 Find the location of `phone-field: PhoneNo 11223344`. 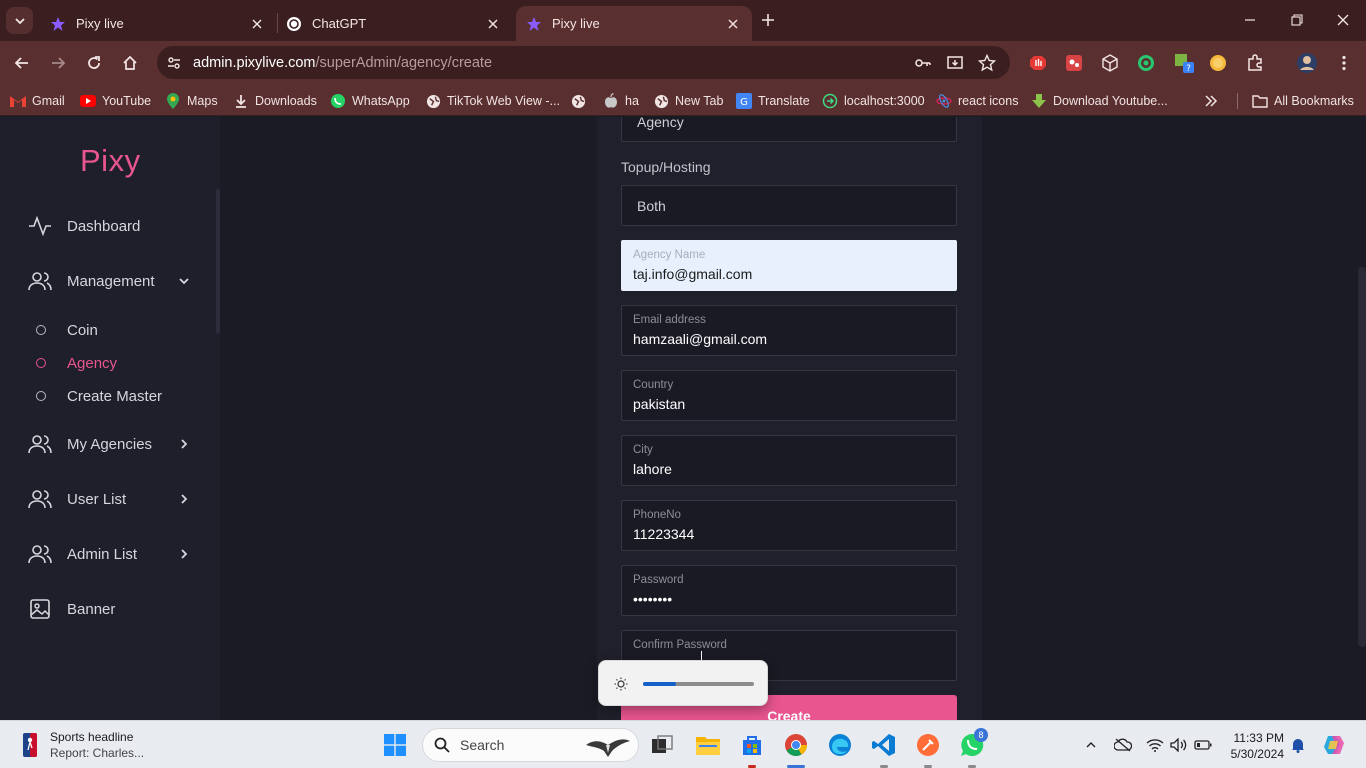

phone-field: PhoneNo 11223344 is located at coordinates (789, 525).